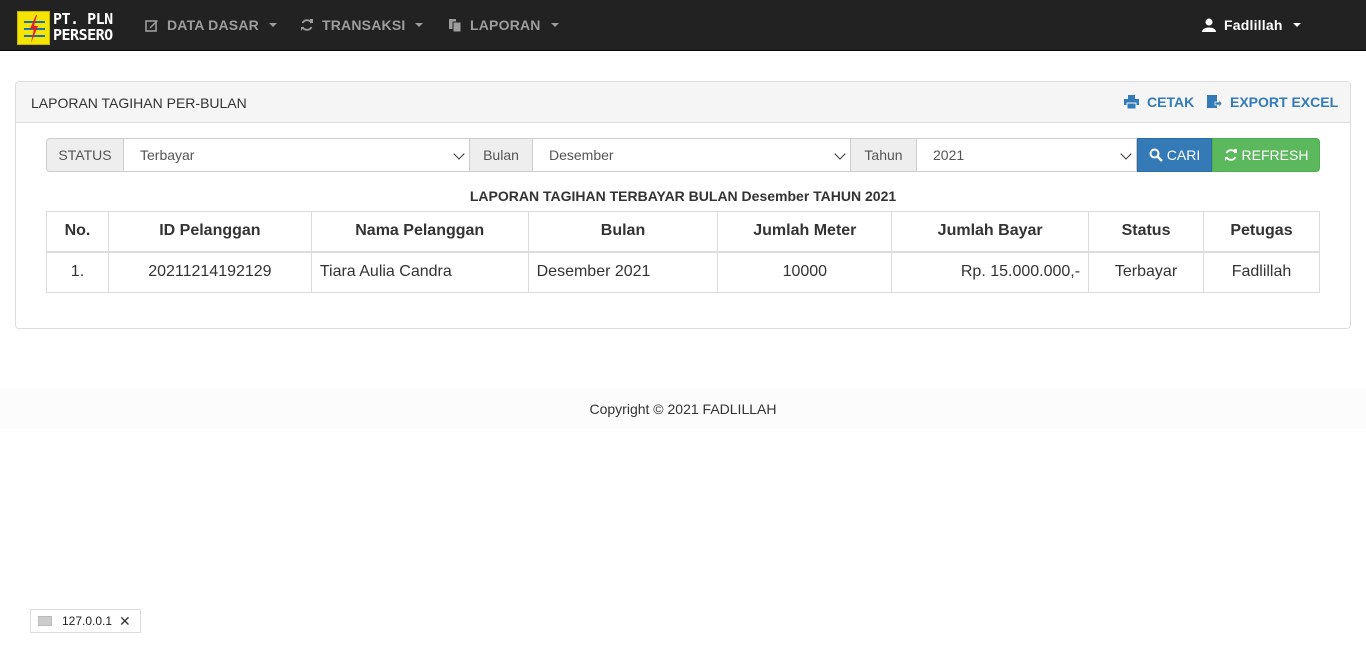 This screenshot has height=653, width=1366. What do you see at coordinates (151, 26) in the screenshot?
I see `edit-icon` at bounding box center [151, 26].